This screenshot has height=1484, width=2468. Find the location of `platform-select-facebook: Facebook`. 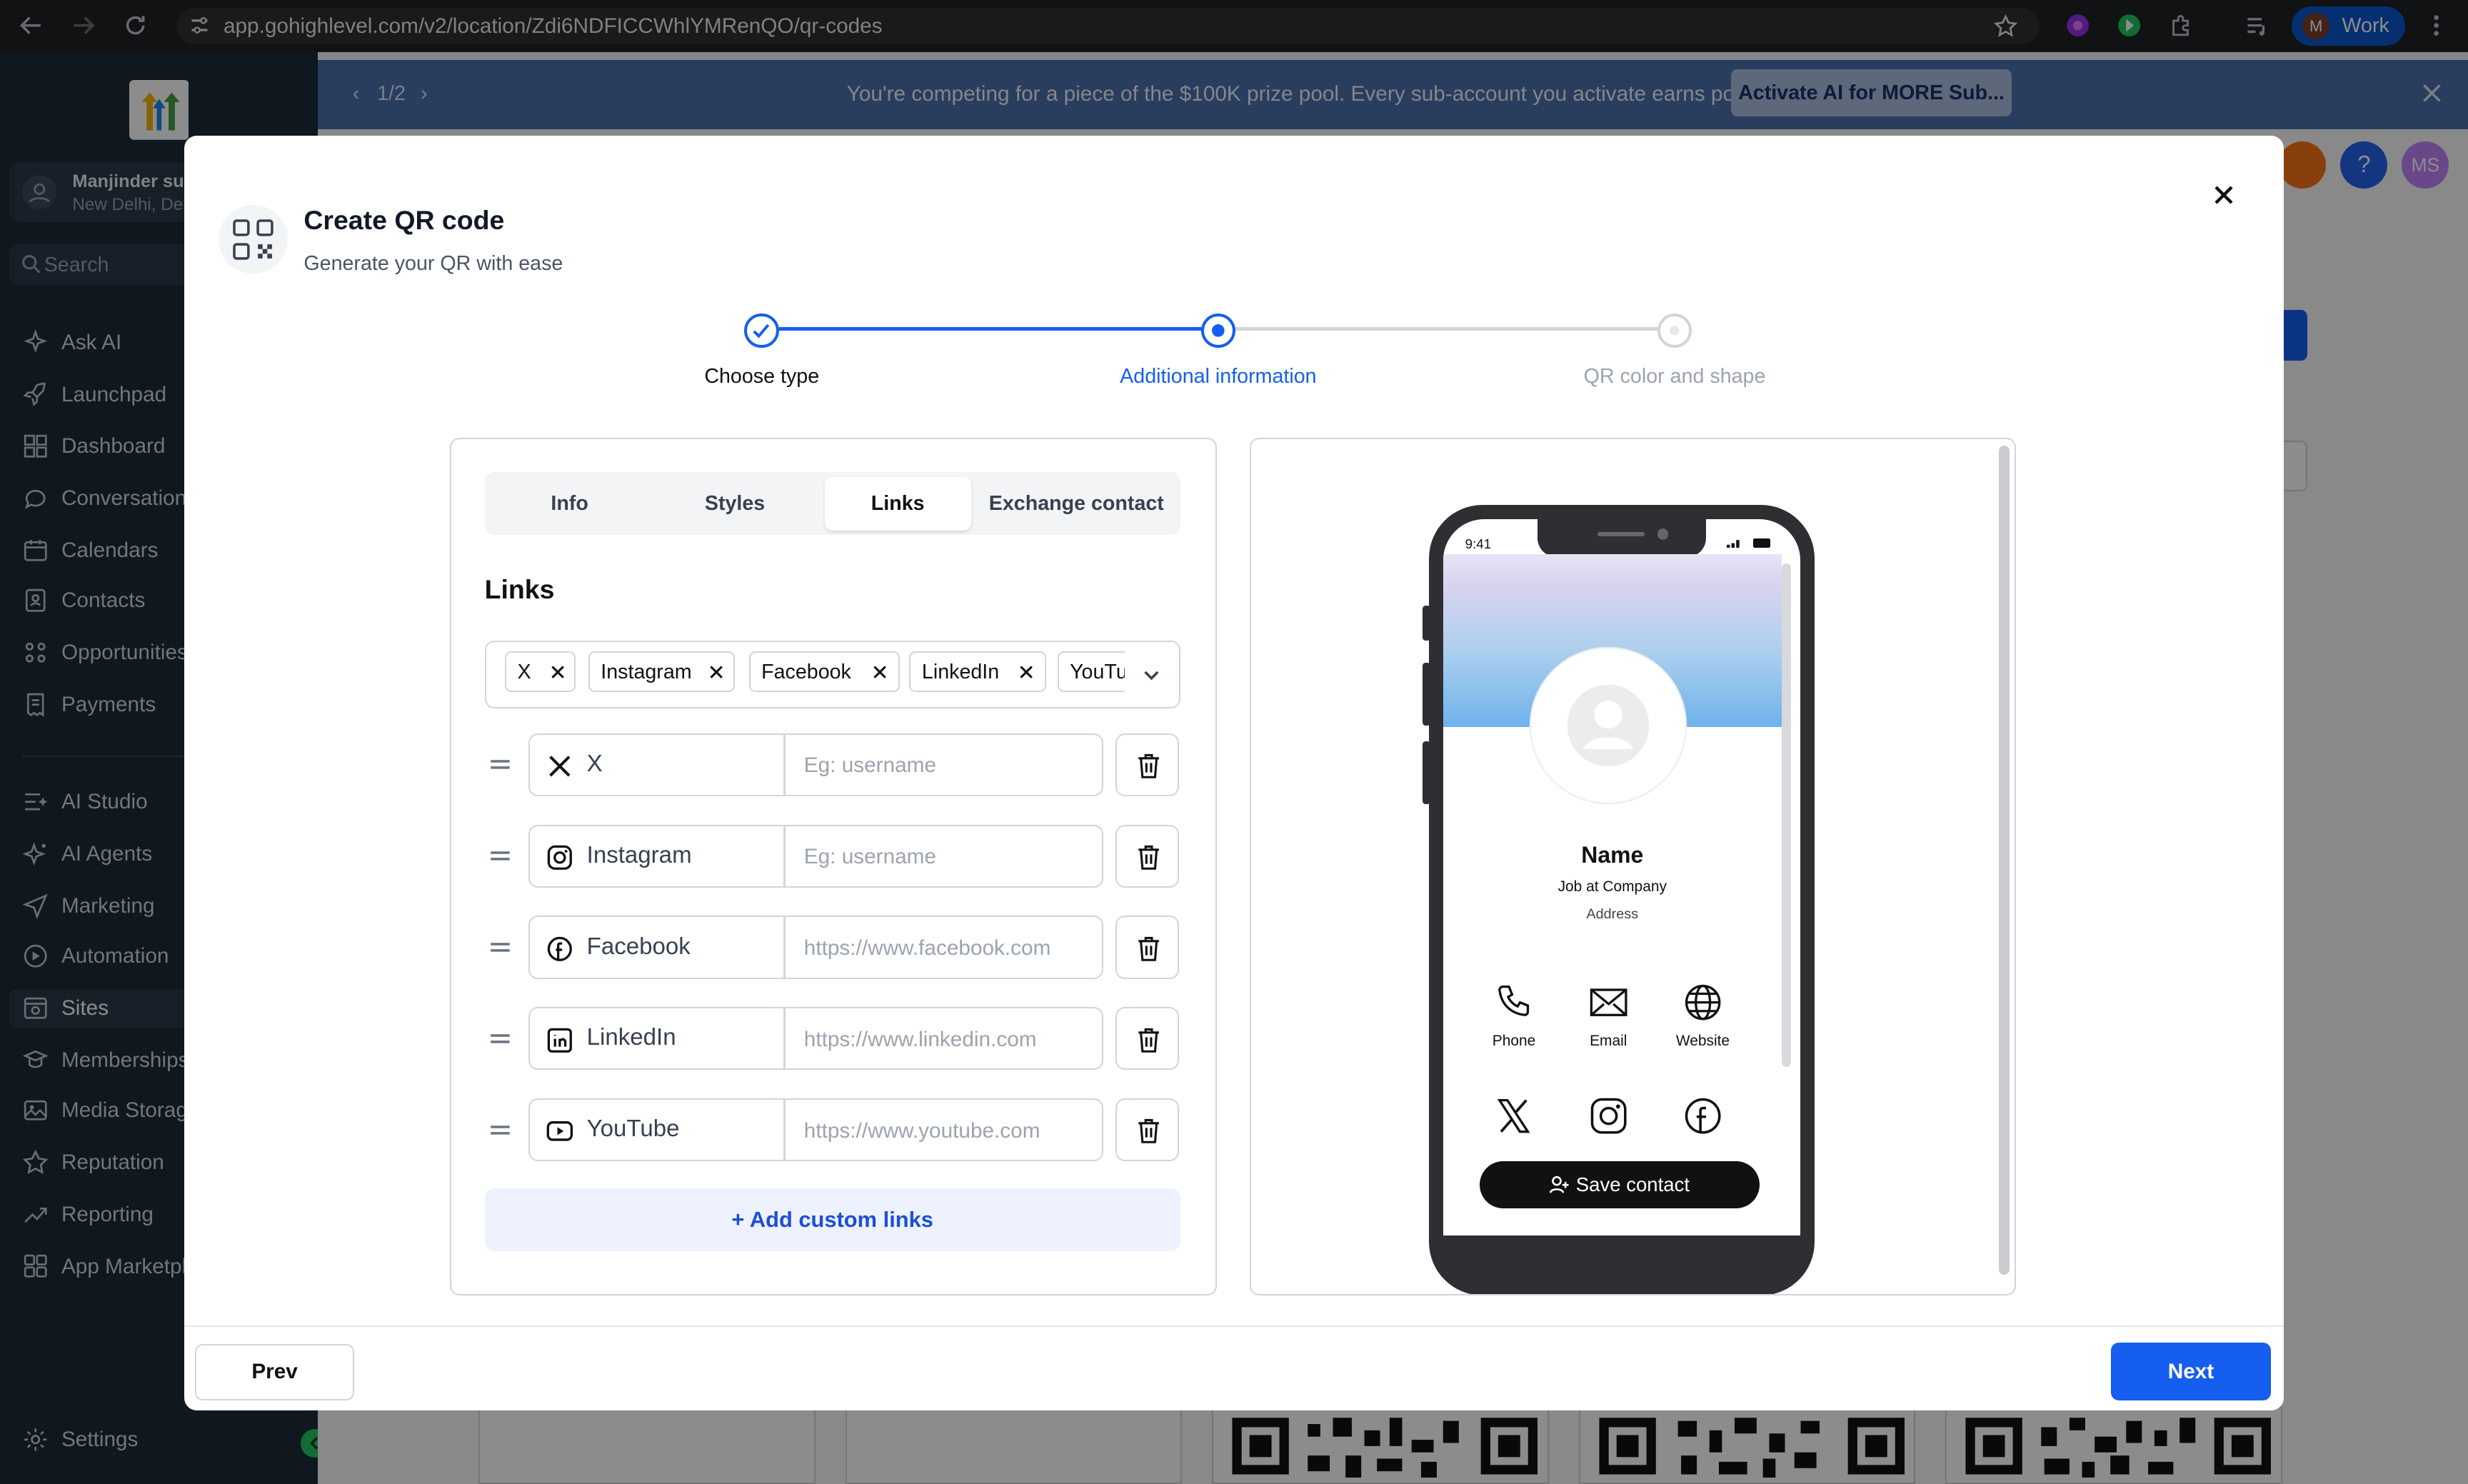

platform-select-facebook: Facebook is located at coordinates (657, 947).